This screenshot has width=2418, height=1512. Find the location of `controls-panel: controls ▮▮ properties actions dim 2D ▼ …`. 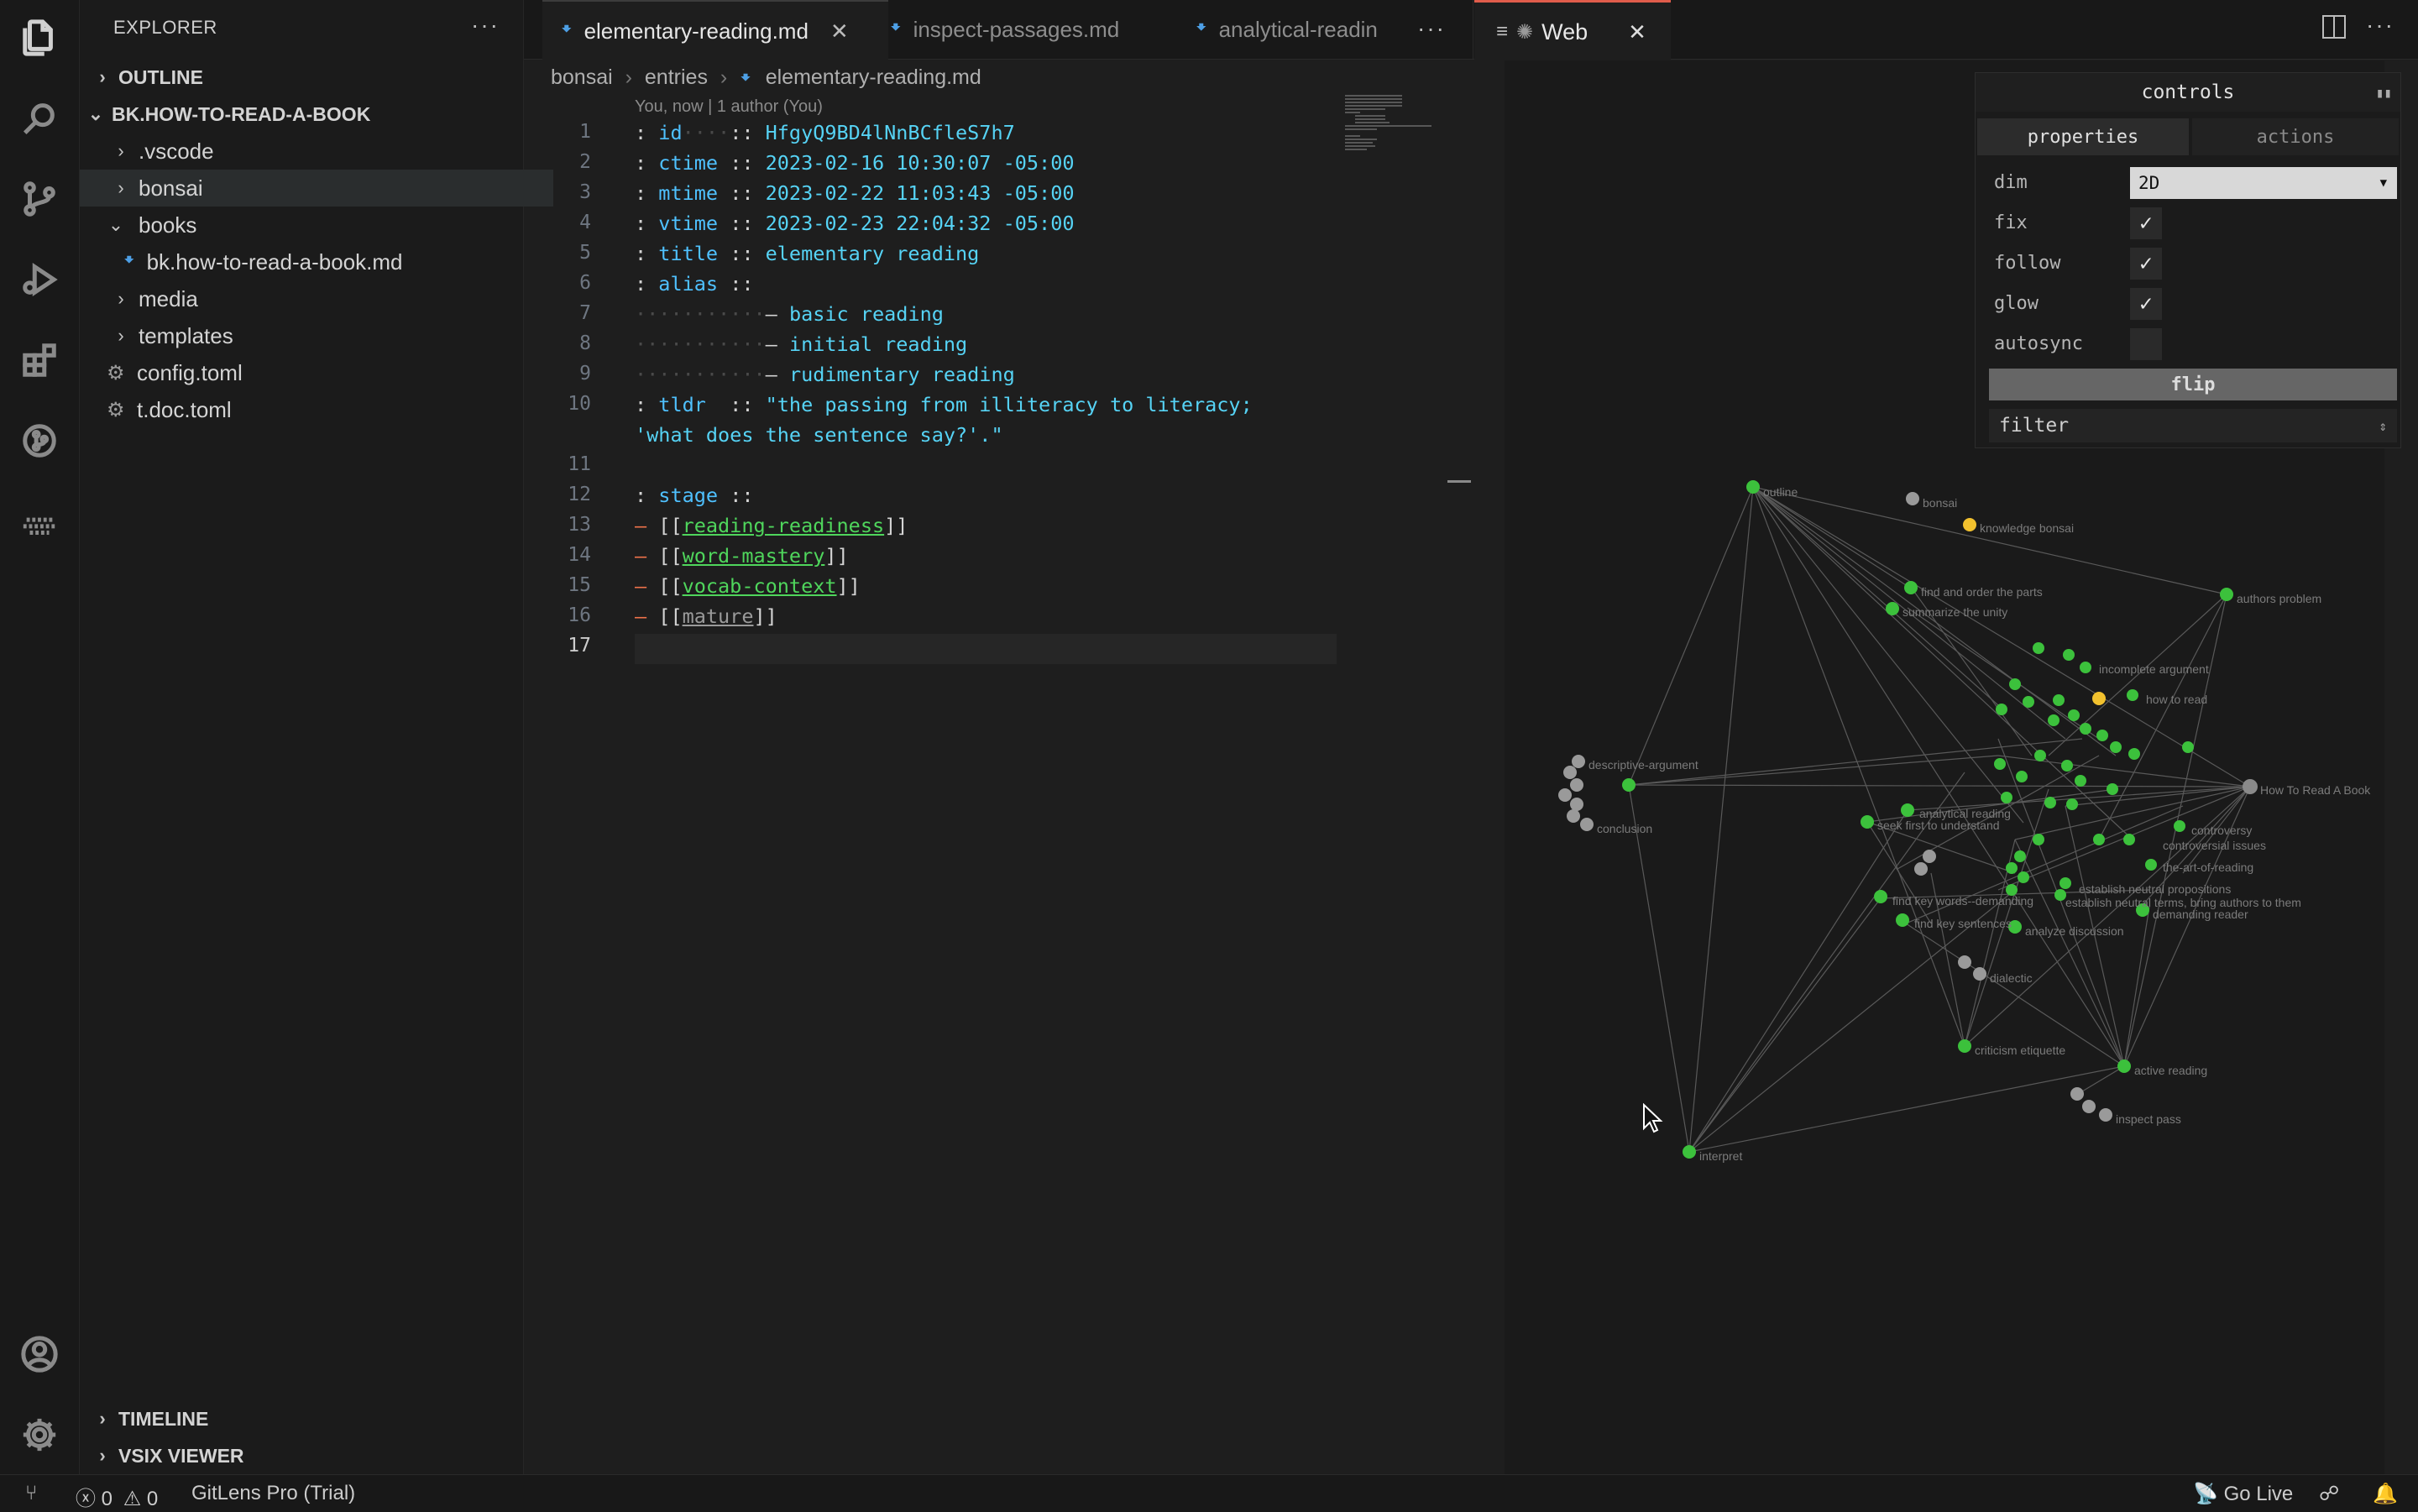

controls-panel: controls ▮▮ properties actions dim 2D ▼ … is located at coordinates (2188, 260).